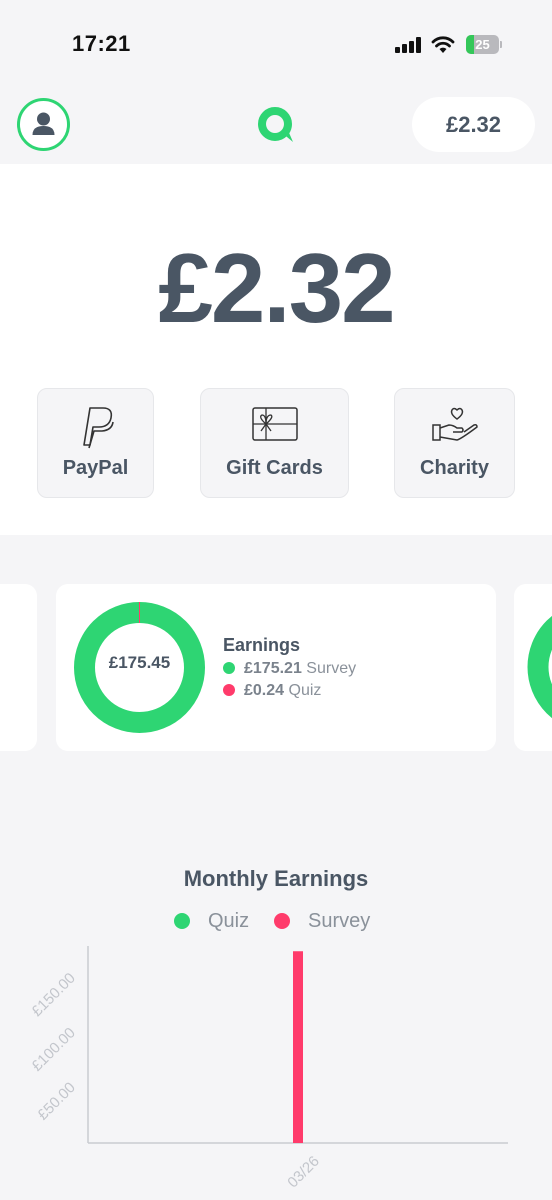  What do you see at coordinates (473, 124) in the screenshot?
I see `header-balance: £2.32` at bounding box center [473, 124].